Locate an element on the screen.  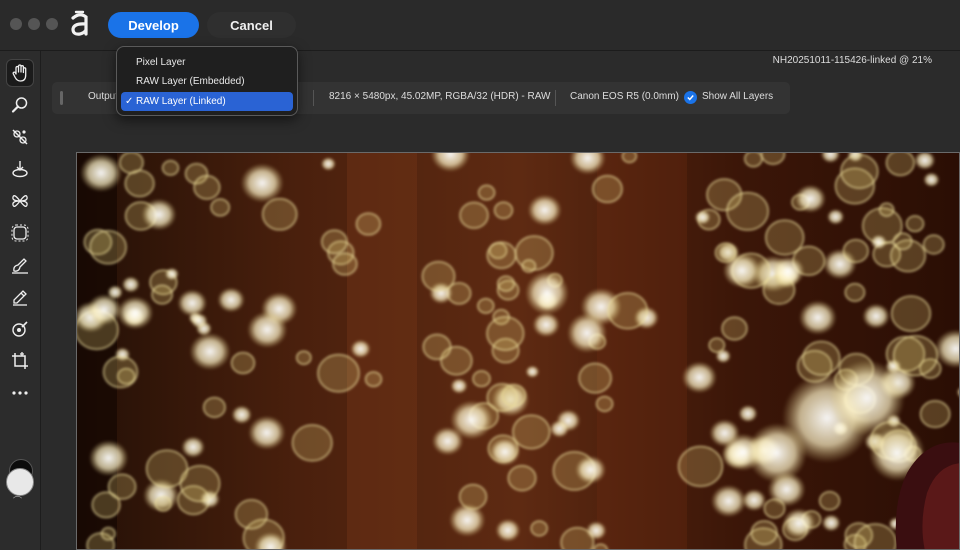
toolbar-grip is located at coordinates (61, 98).